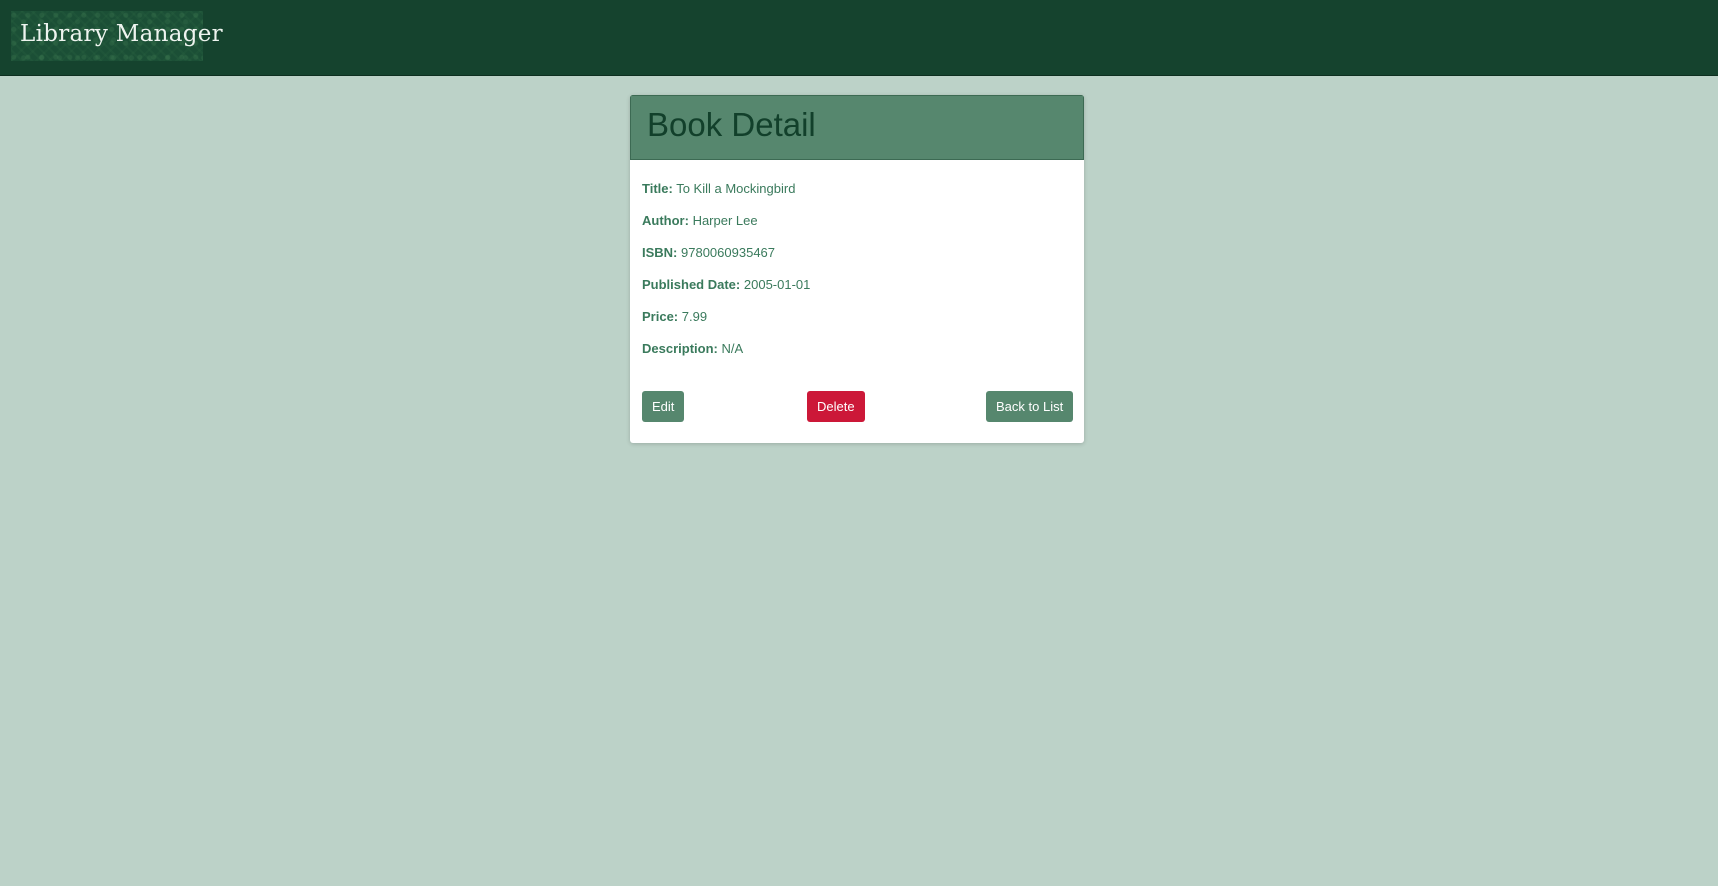  I want to click on field-author: Author: Harper Lee, so click(700, 220).